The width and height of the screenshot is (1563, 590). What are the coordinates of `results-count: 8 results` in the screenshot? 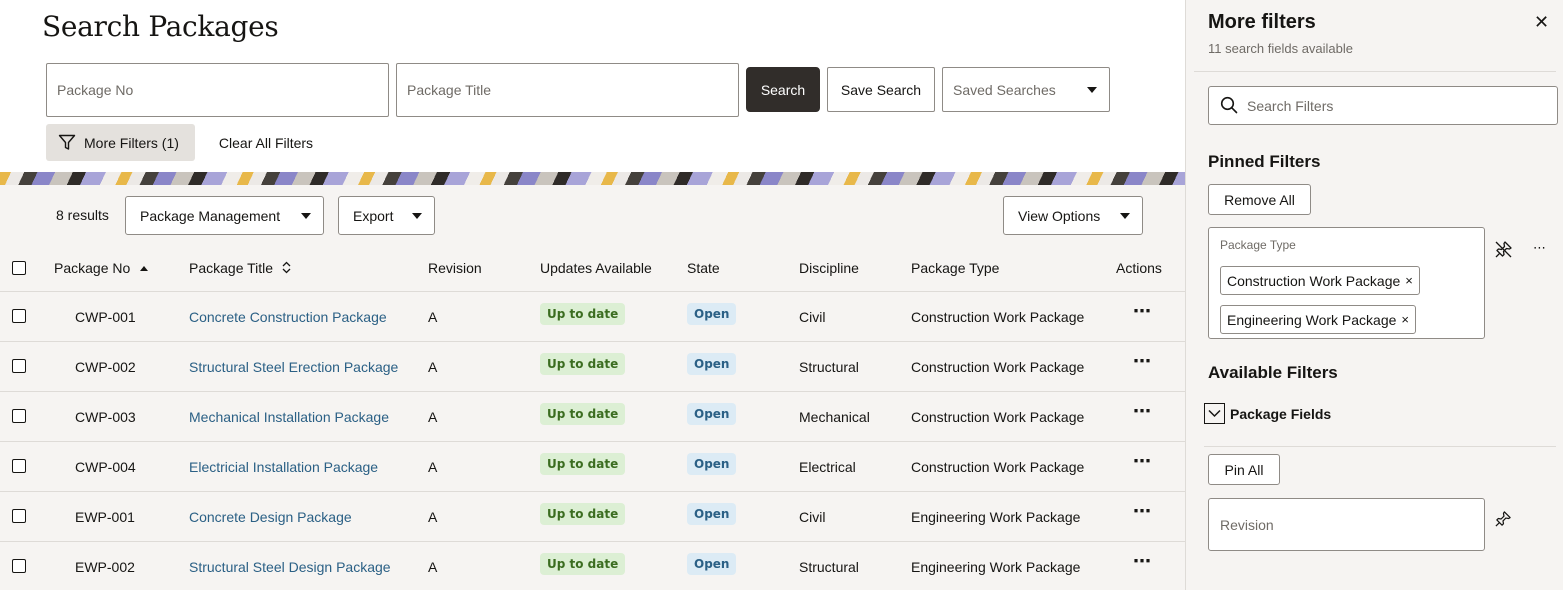 It's located at (82, 215).